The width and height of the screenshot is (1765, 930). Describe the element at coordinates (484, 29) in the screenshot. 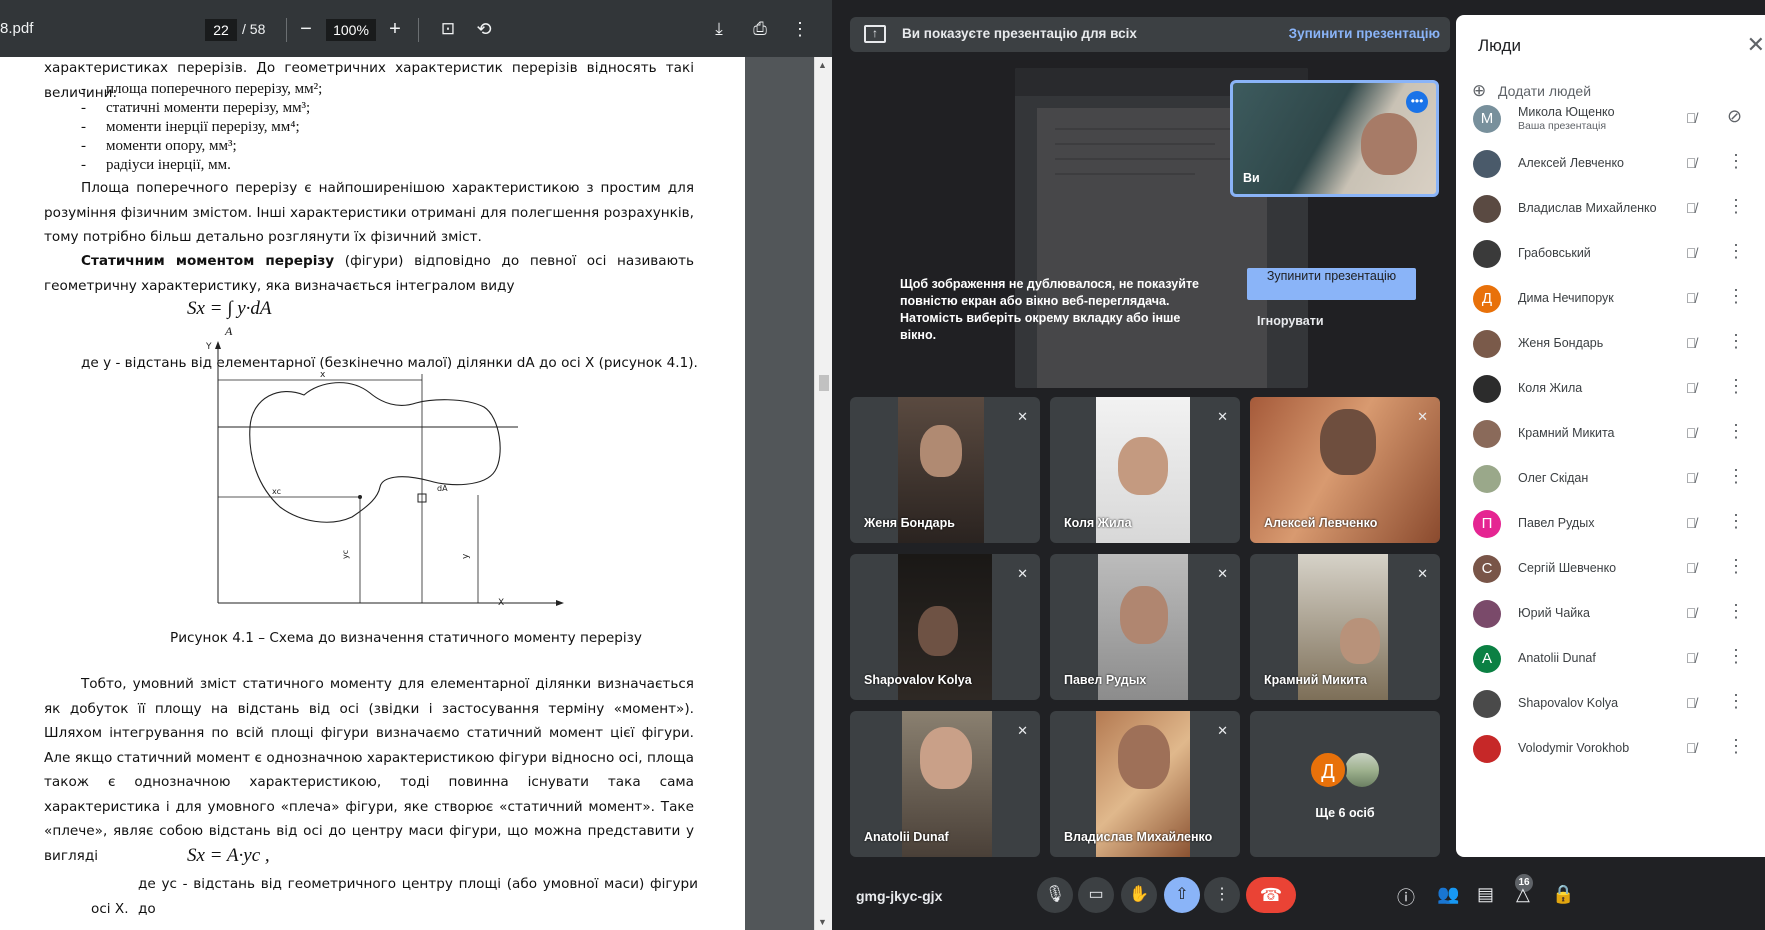

I see `rotate-icon: ⟲` at that location.